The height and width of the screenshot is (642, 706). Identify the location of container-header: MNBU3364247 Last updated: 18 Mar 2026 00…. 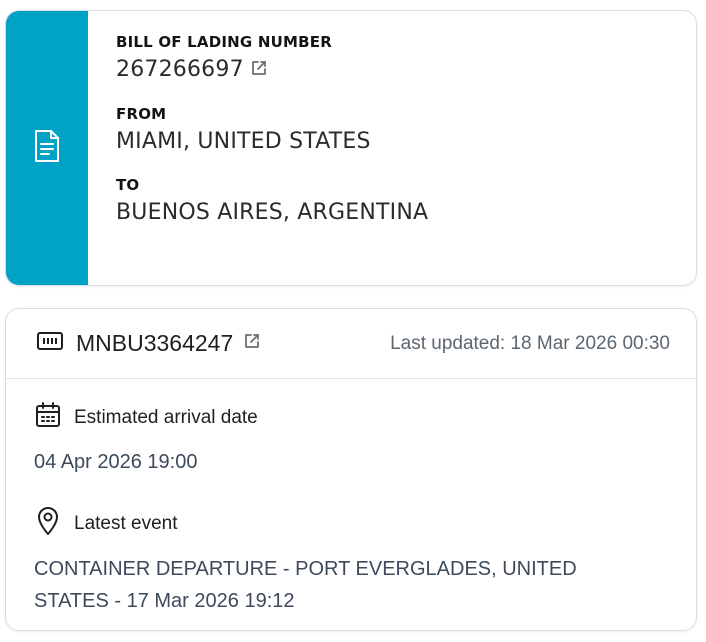
(351, 344).